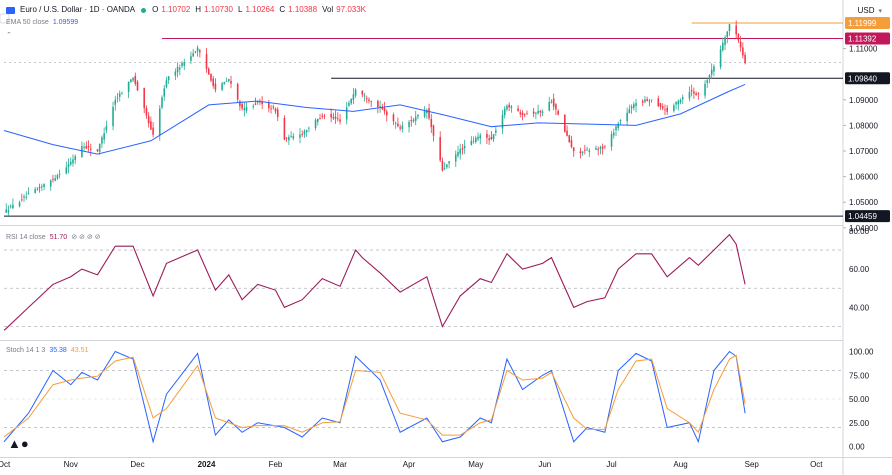  What do you see at coordinates (374, 396) in the screenshot?
I see `stoch-d-line` at bounding box center [374, 396].